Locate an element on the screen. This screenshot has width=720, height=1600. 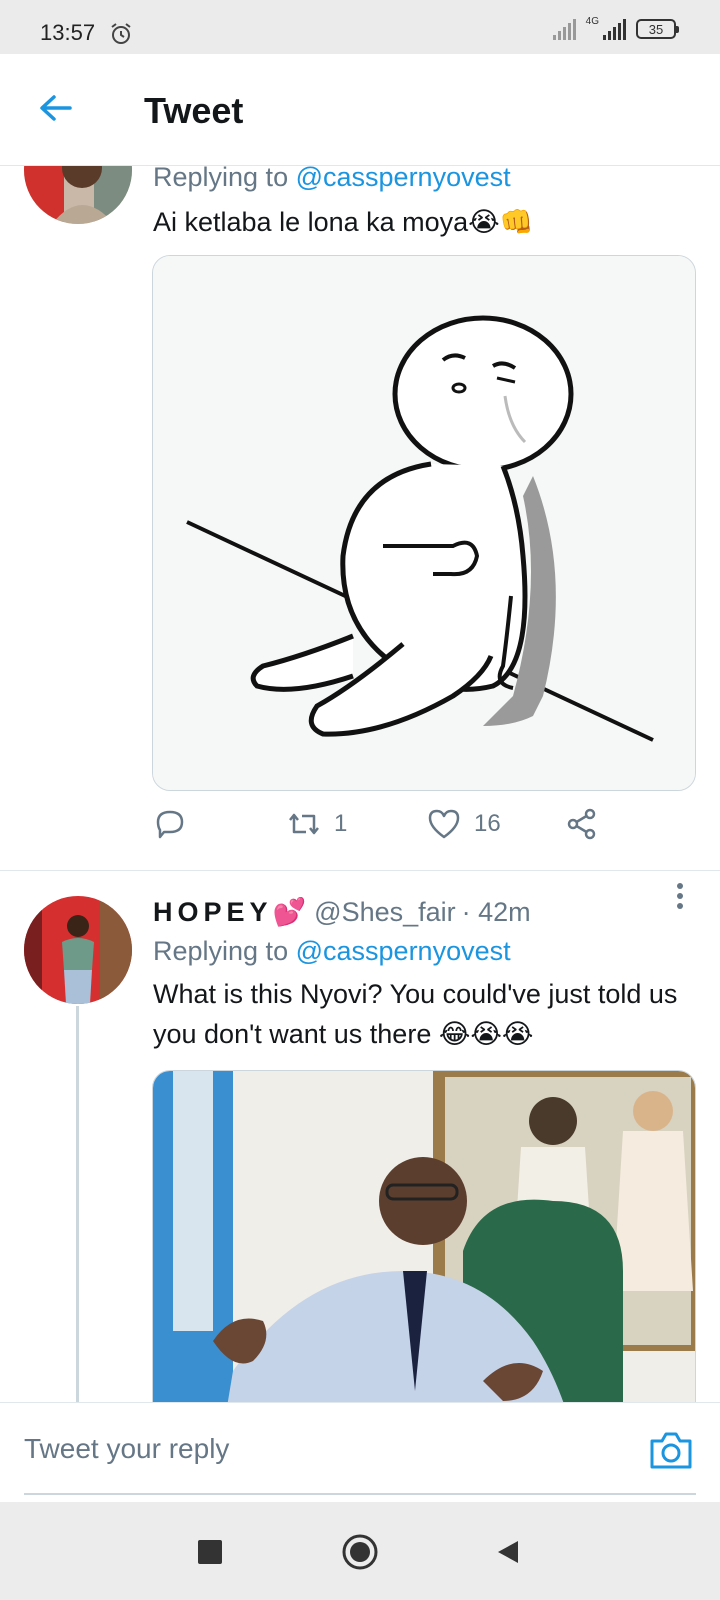
reply-icon is located at coordinates (170, 824).